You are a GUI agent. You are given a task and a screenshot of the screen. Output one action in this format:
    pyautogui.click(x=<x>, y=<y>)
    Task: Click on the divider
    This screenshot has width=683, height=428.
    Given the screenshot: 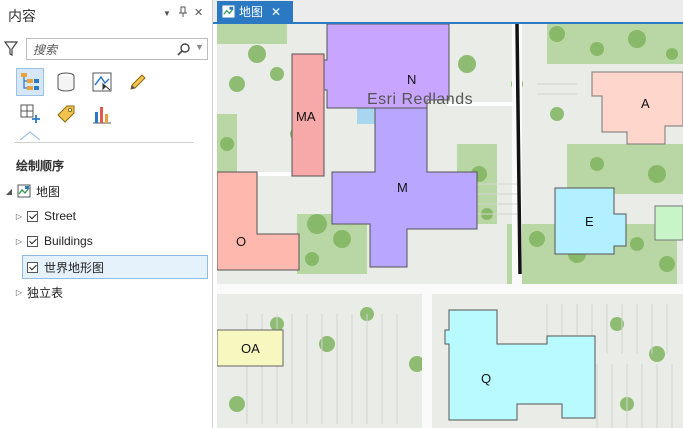 What is the action you would take?
    pyautogui.click(x=104, y=142)
    